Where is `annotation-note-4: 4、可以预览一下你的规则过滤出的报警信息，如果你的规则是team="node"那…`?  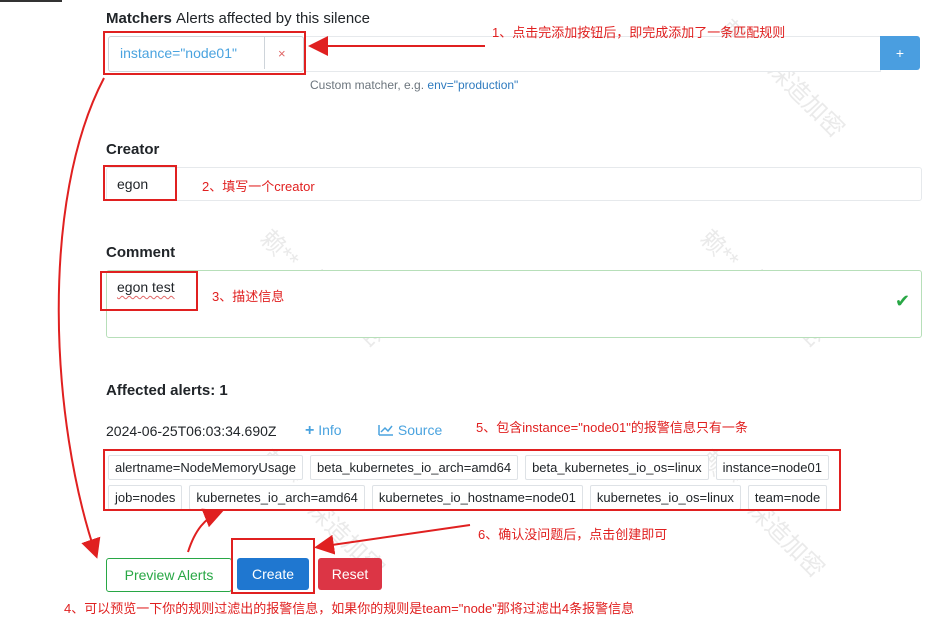
annotation-note-4: 4、可以预览一下你的规则过滤出的报警信息，如果你的规则是team="node"那… is located at coordinates (349, 608).